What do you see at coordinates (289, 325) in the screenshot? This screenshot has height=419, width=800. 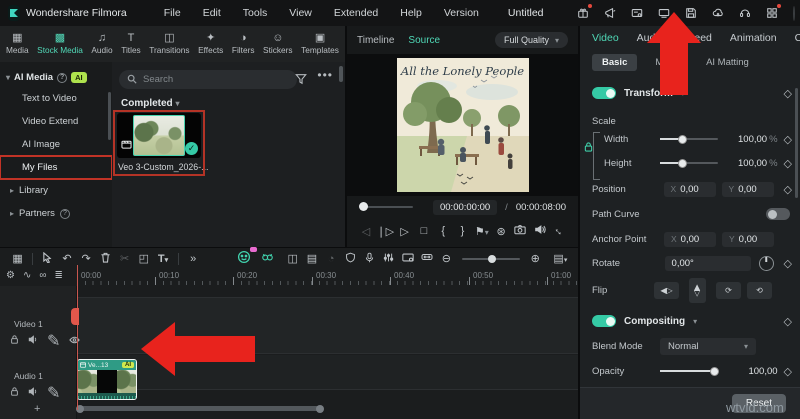 I see `video-track-lane` at bounding box center [289, 325].